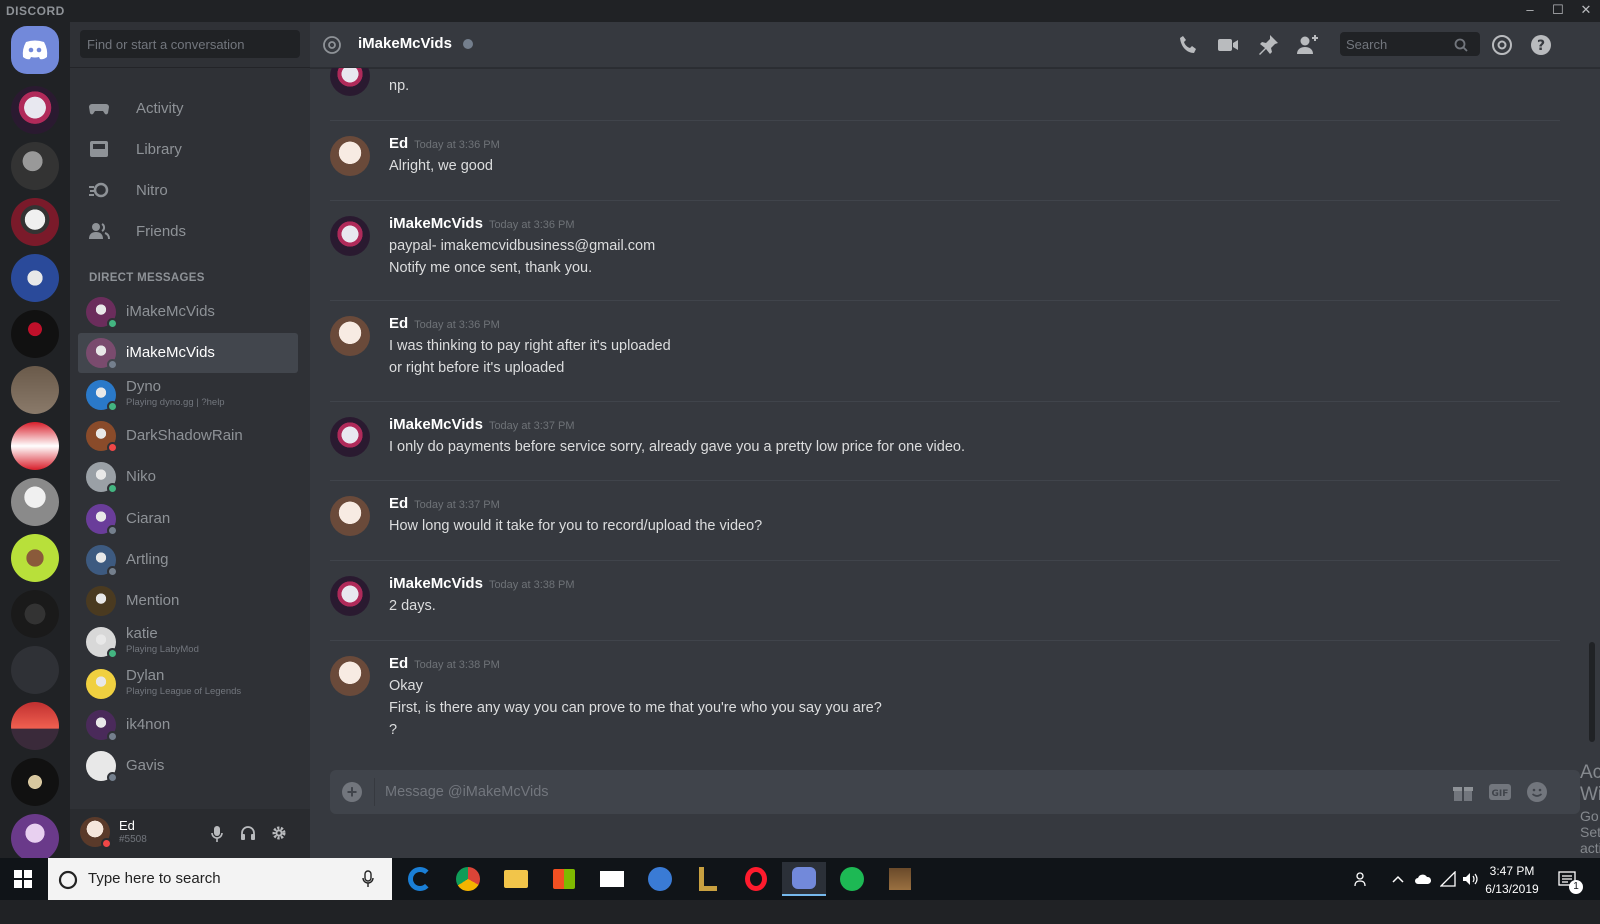  I want to click on message-author: iMakeMcVids Today at 3:38 PM, so click(482, 583).